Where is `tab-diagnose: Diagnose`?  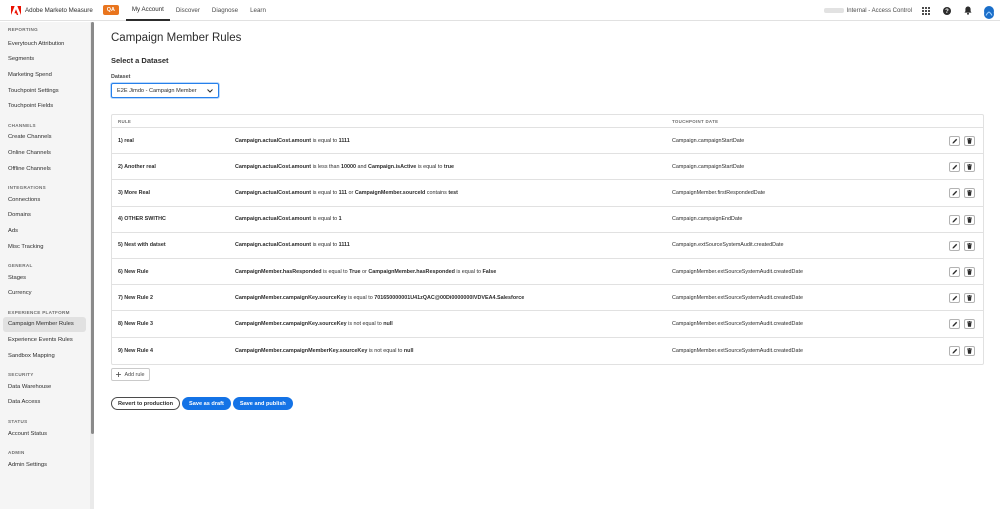 tab-diagnose: Diagnose is located at coordinates (225, 10).